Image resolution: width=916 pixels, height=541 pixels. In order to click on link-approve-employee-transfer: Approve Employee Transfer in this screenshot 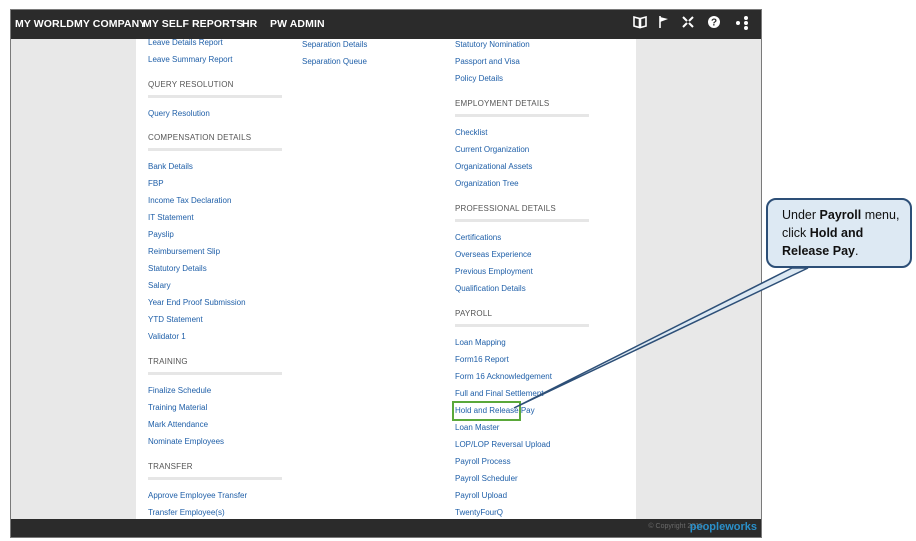, I will do `click(197, 495)`.